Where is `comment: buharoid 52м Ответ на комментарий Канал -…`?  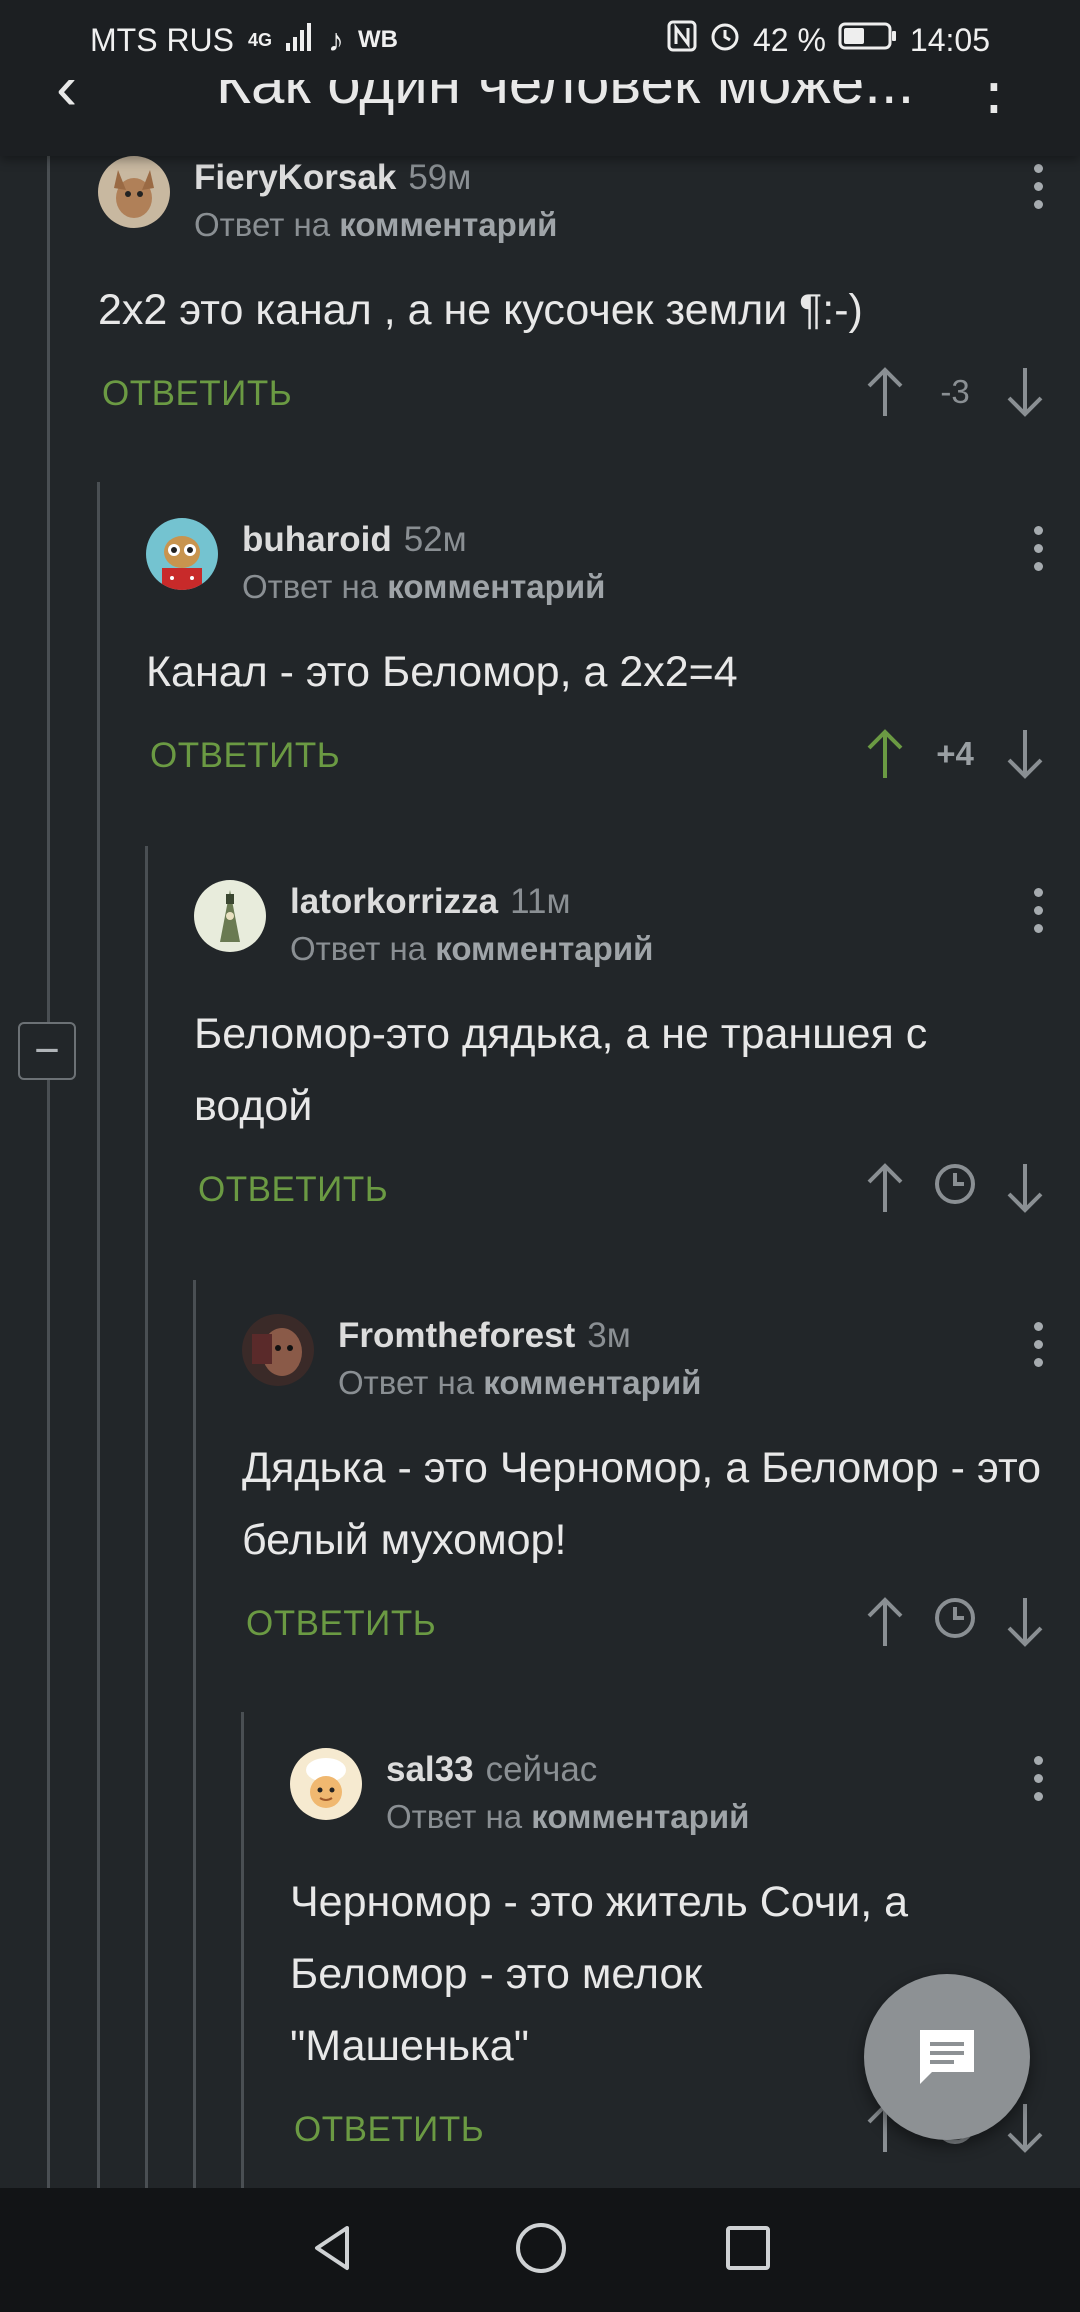 comment: buharoid 52м Ответ на комментарий Канал -… is located at coordinates (598, 660).